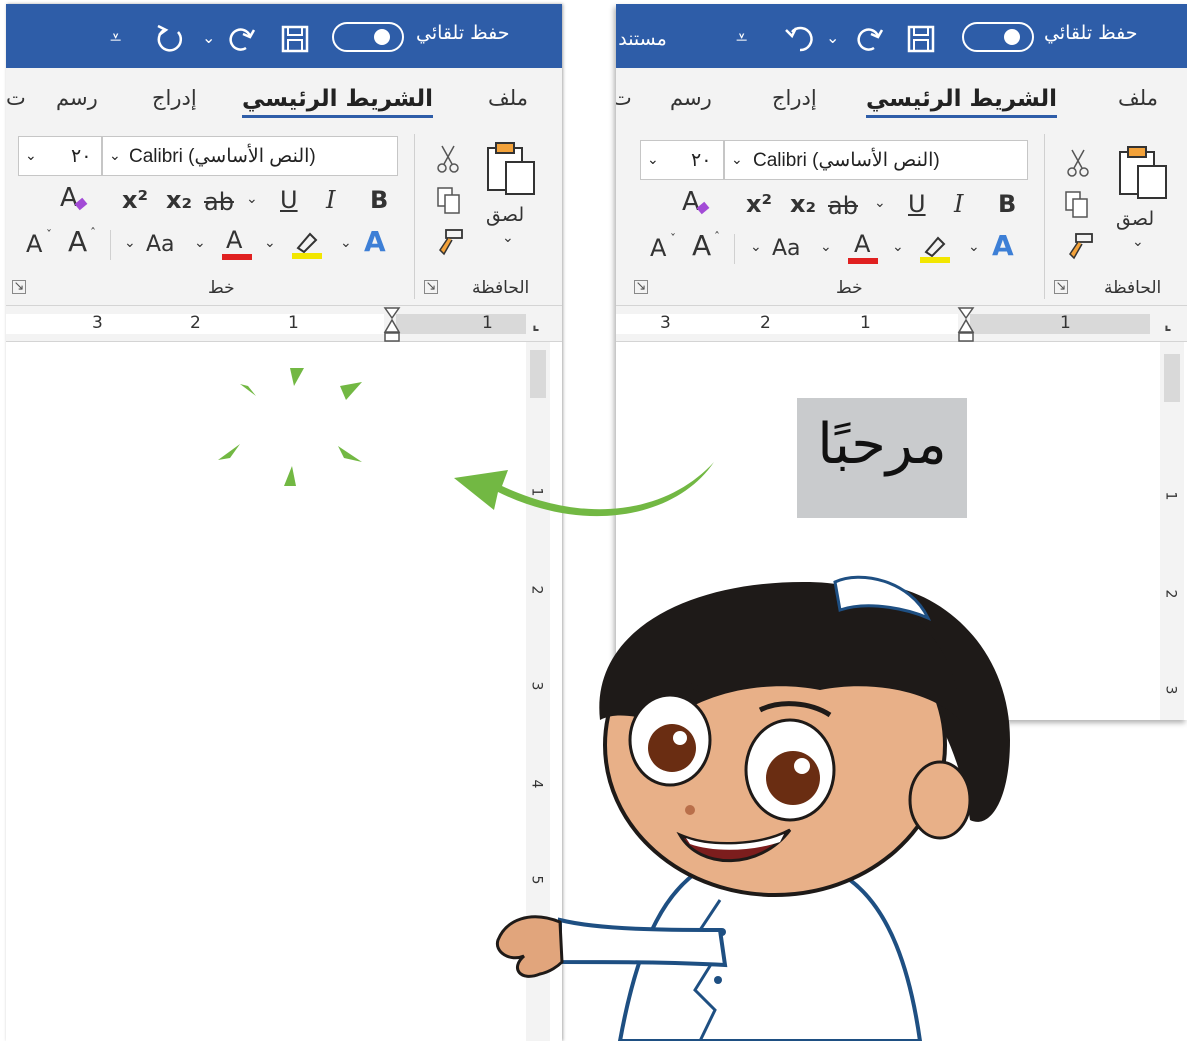 The height and width of the screenshot is (1041, 1187). What do you see at coordinates (882, 444) in the screenshot?
I see `document-text: مرحبًا` at bounding box center [882, 444].